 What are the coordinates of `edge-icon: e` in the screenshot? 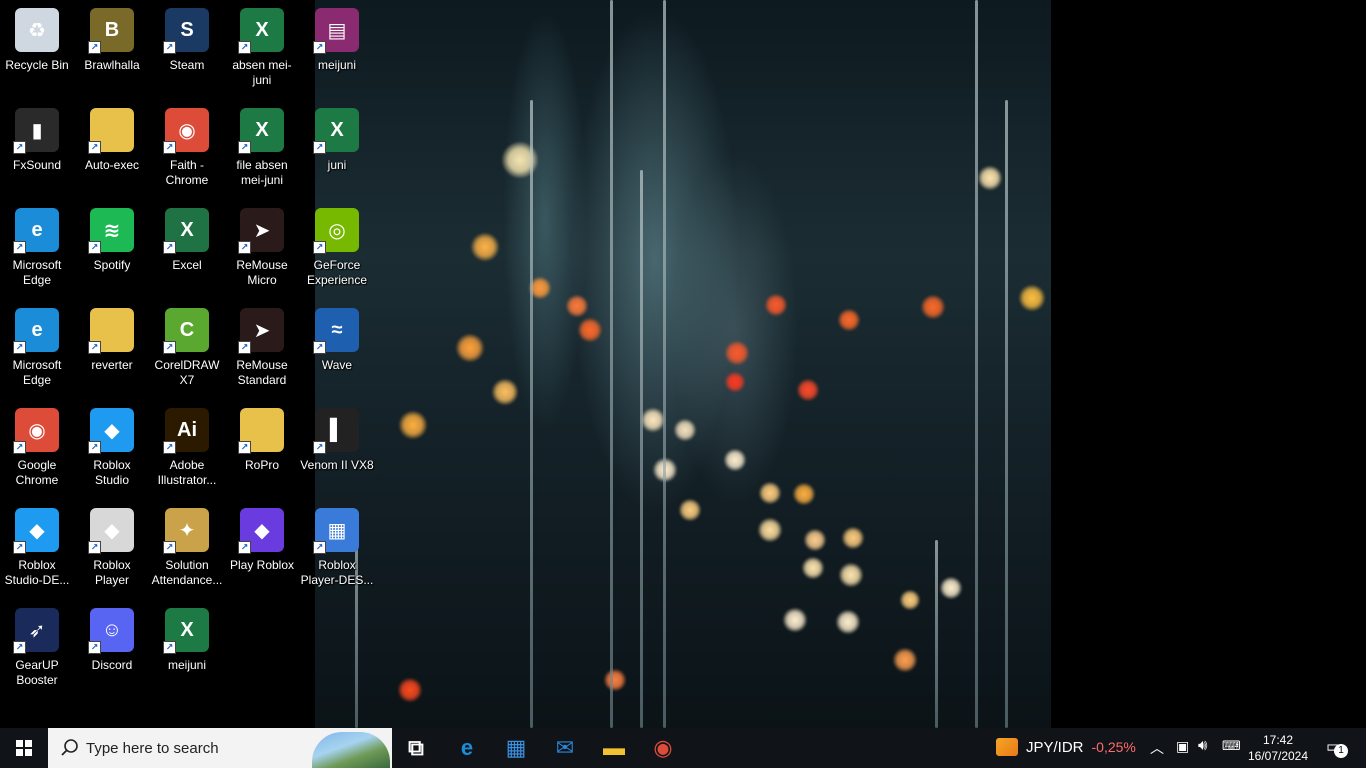 It's located at (467, 747).